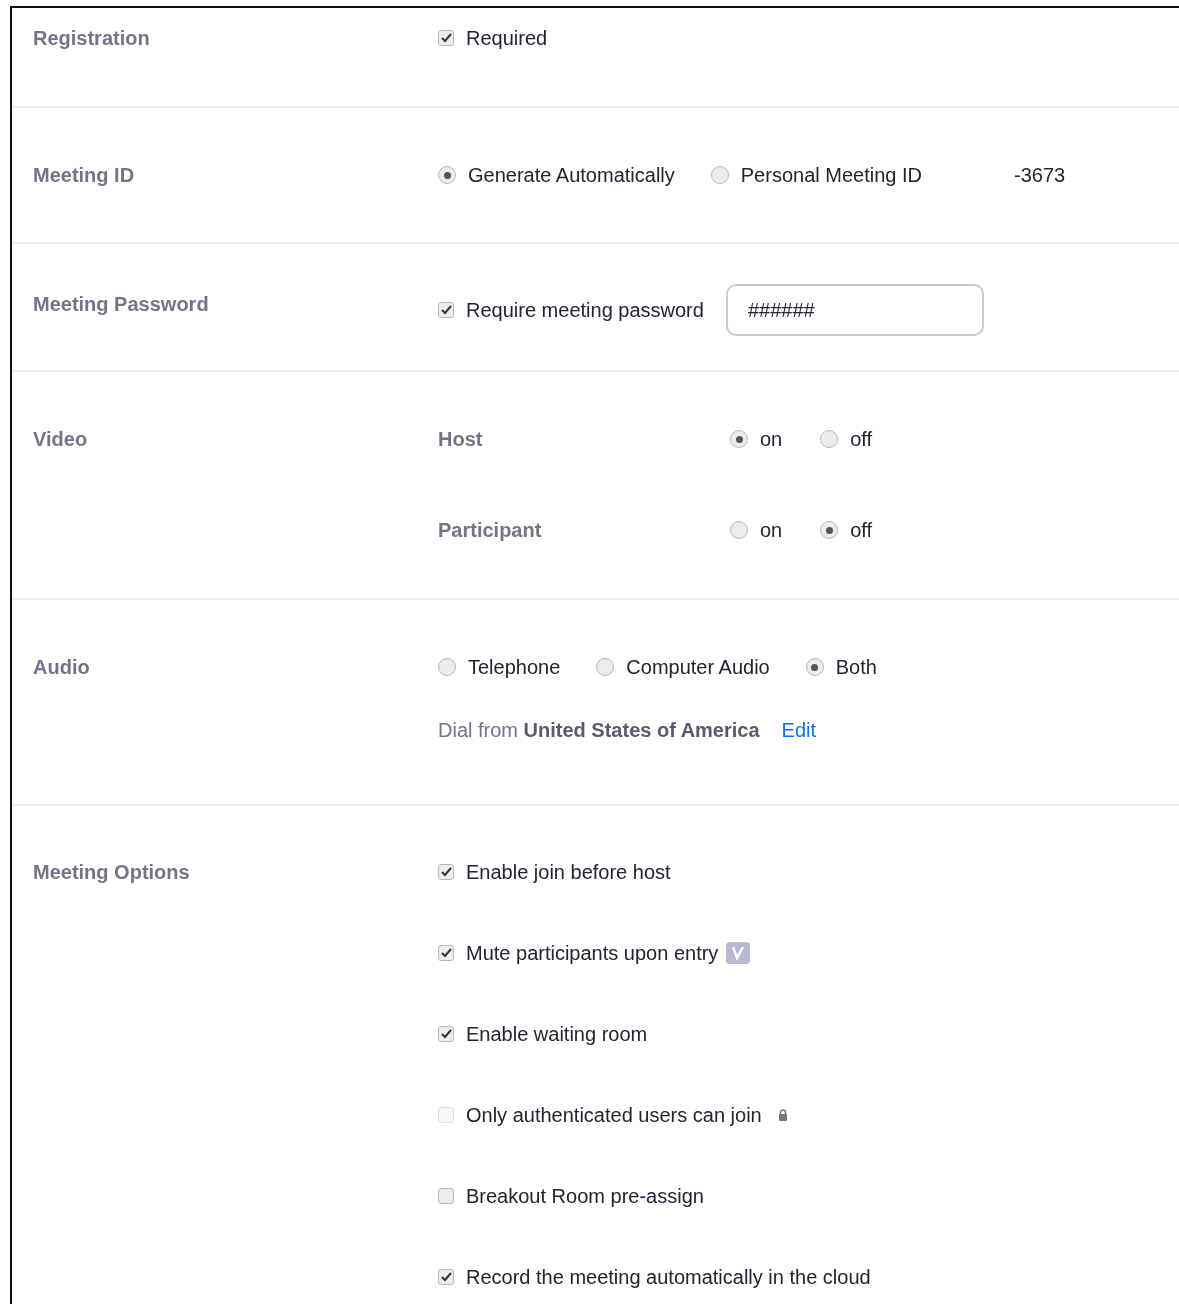 The image size is (1179, 1306). Describe the element at coordinates (585, 1196) in the screenshot. I see `option-label: Breakout Room pre-assign` at that location.